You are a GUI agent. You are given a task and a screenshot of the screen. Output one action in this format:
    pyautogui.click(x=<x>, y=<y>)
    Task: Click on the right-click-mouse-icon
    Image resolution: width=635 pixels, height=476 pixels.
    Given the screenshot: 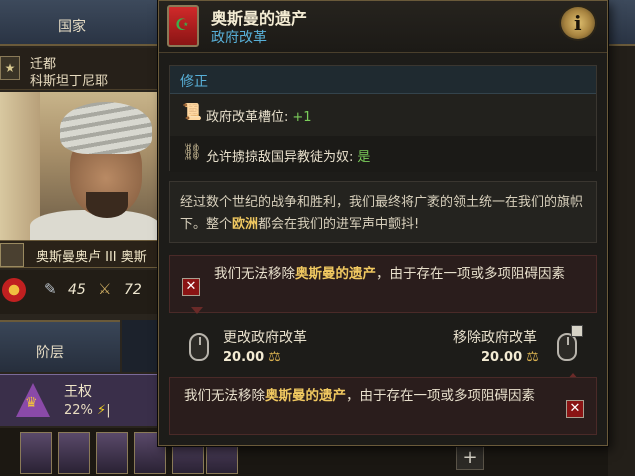 What is the action you would take?
    pyautogui.click(x=570, y=343)
    